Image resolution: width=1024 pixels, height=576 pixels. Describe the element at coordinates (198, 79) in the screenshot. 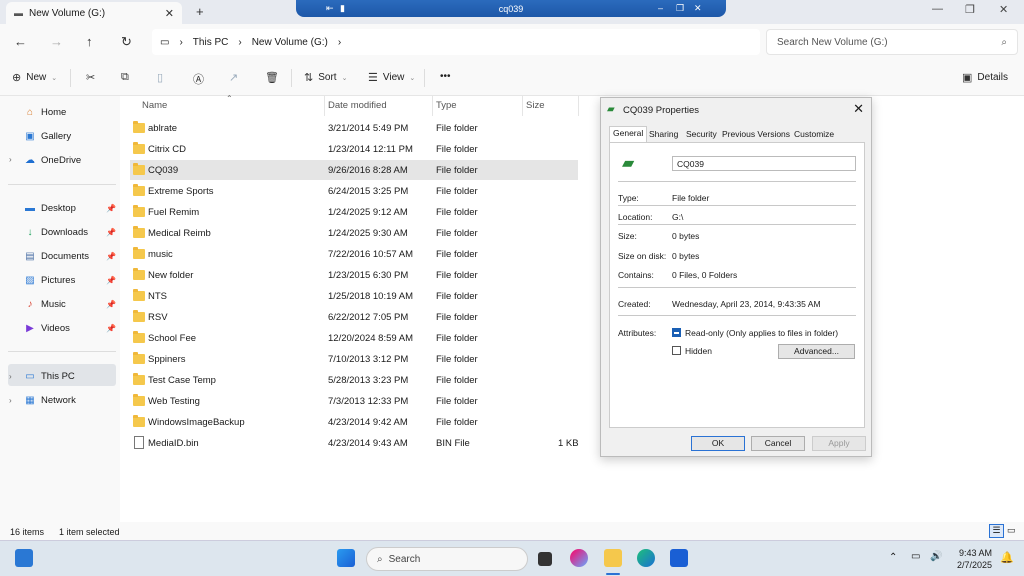

I see `rename-button: Ⓐ` at that location.